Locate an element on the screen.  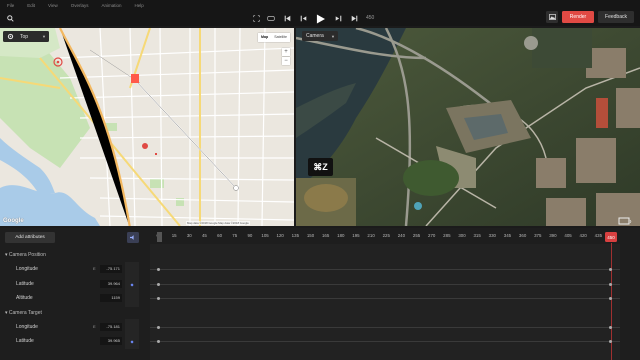
menu-edit: Edit is located at coordinates (31, 5).